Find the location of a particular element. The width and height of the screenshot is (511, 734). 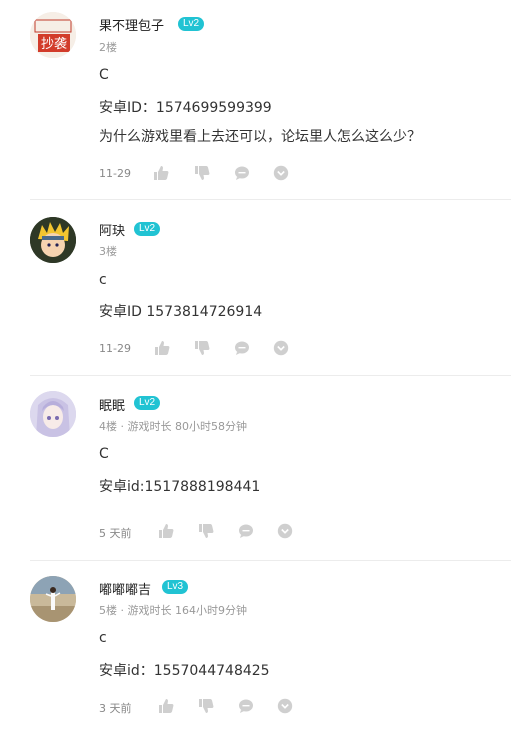

floor-label: 4楼 · 游戏时长 80小时58分钟 is located at coordinates (173, 426).